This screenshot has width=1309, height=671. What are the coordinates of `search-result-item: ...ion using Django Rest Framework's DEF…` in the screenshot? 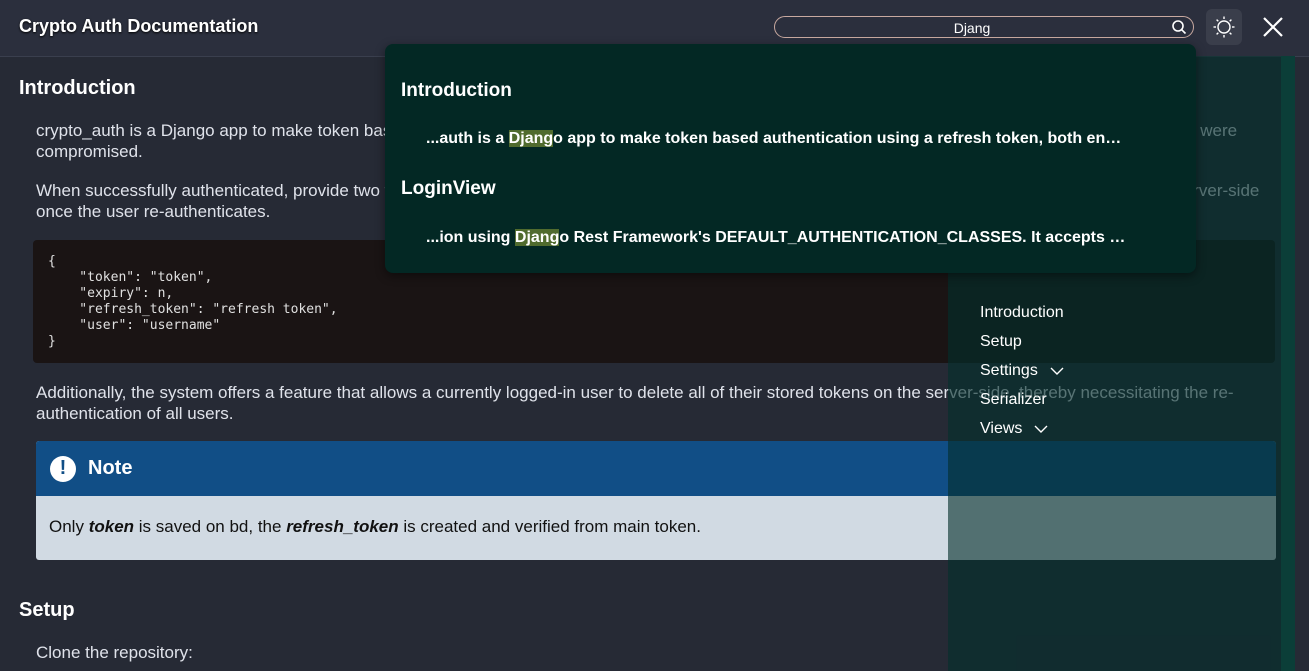 It's located at (791, 238).